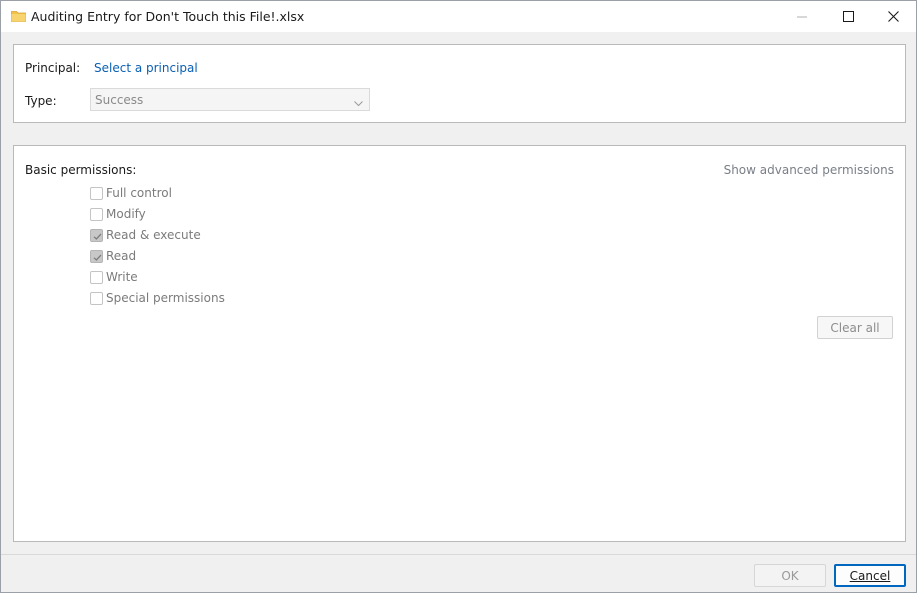 The width and height of the screenshot is (917, 593). What do you see at coordinates (146, 68) in the screenshot?
I see `select-principal-link: Select a principal` at bounding box center [146, 68].